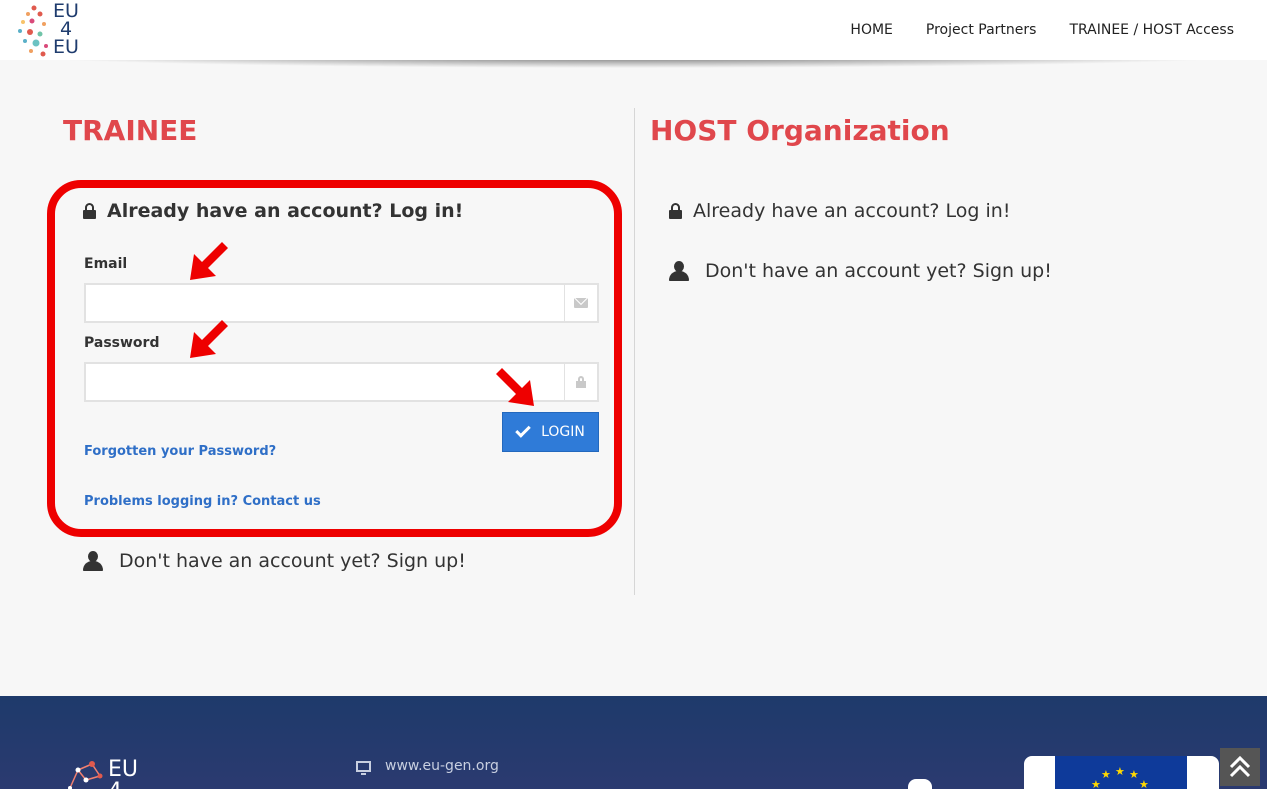 This screenshot has width=1267, height=789. Describe the element at coordinates (66, 29) in the screenshot. I see `logo-text: EU 4 EU` at that location.